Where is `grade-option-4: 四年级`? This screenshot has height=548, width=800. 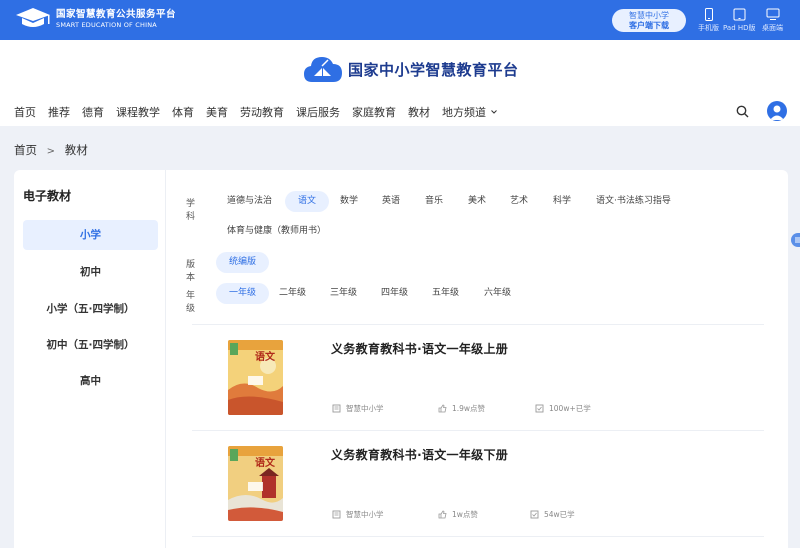
grade-option-4: 四年级 is located at coordinates (394, 293).